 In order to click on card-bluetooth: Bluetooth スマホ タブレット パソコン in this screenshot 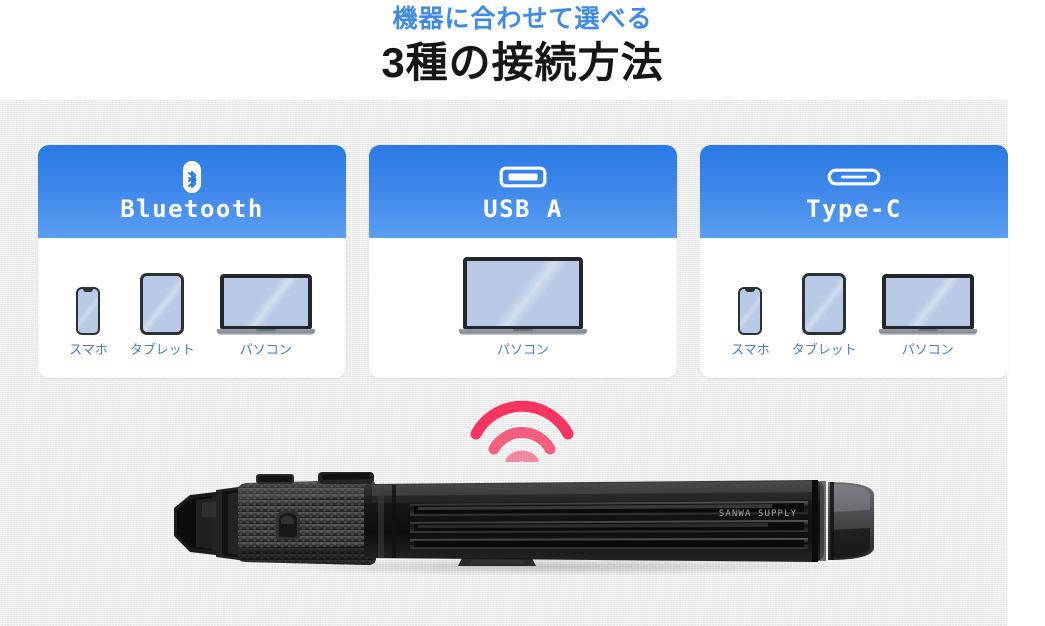, I will do `click(192, 261)`.